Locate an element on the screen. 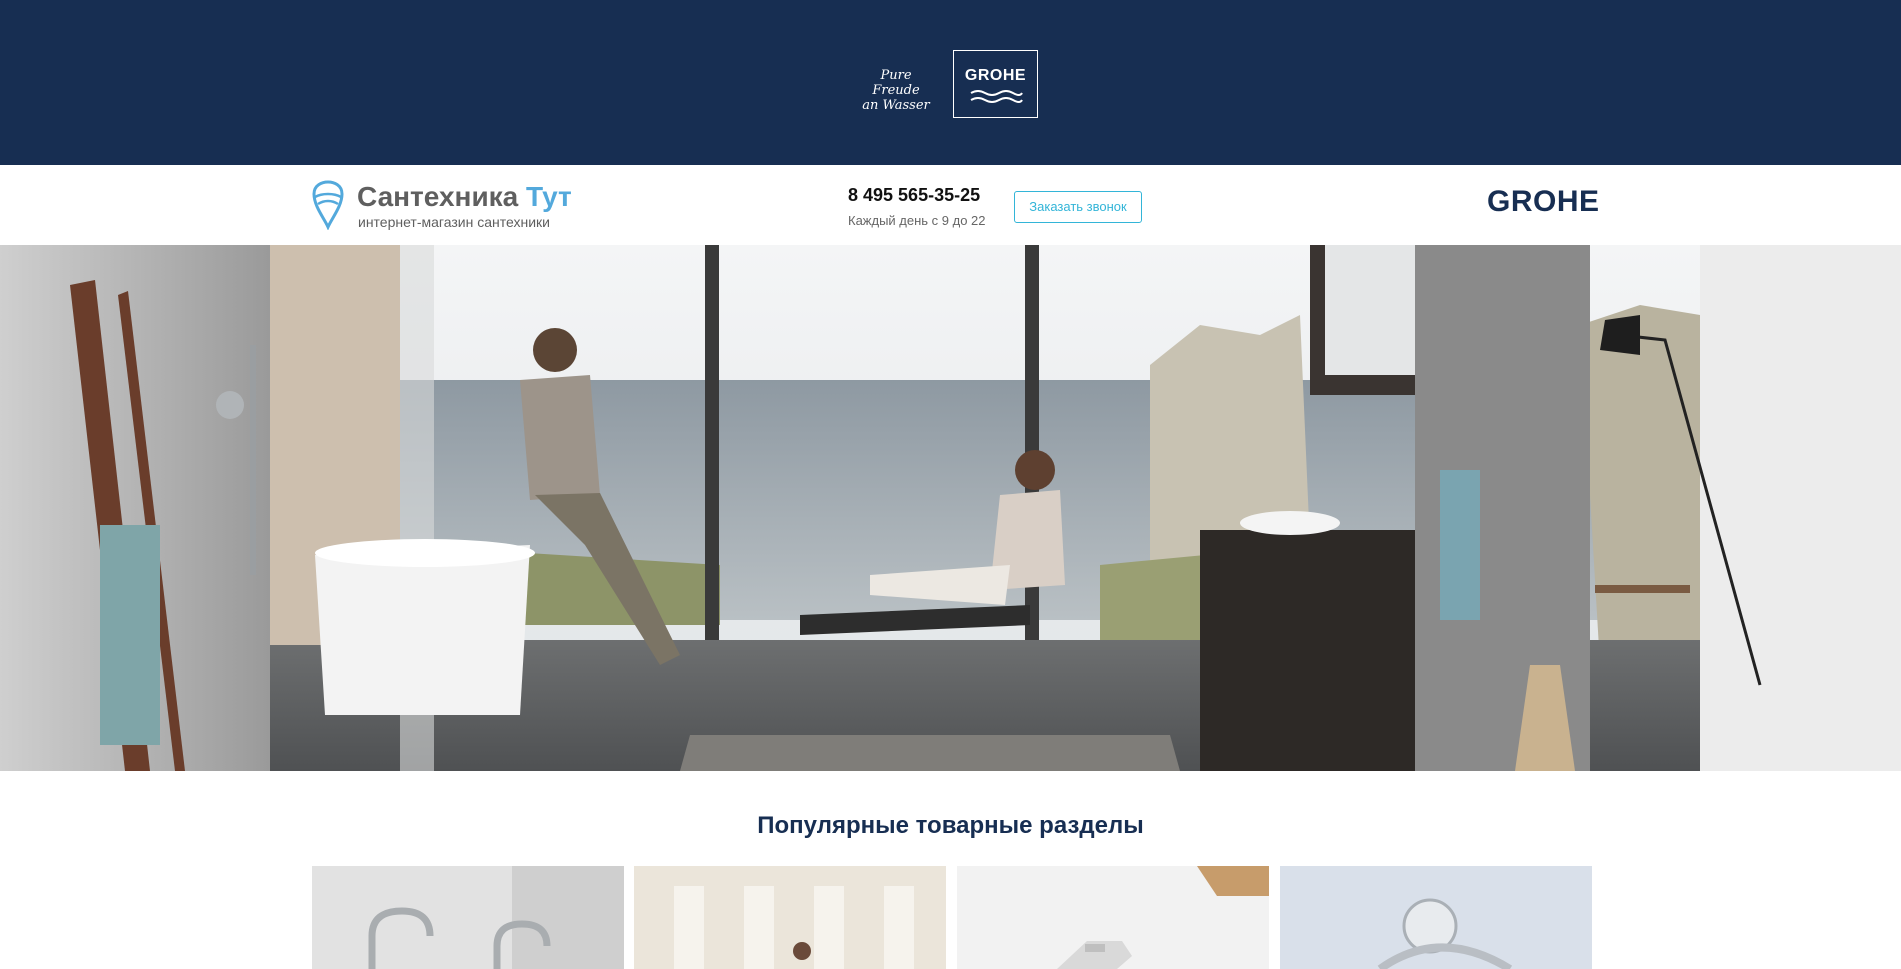 This screenshot has height=969, width=1901. shower-image is located at coordinates (1113, 917).